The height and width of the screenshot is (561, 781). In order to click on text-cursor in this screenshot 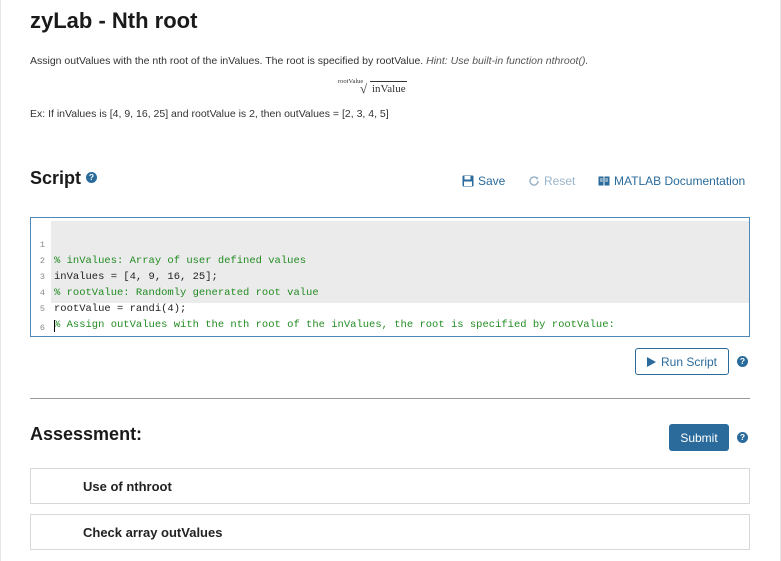, I will do `click(54, 326)`.